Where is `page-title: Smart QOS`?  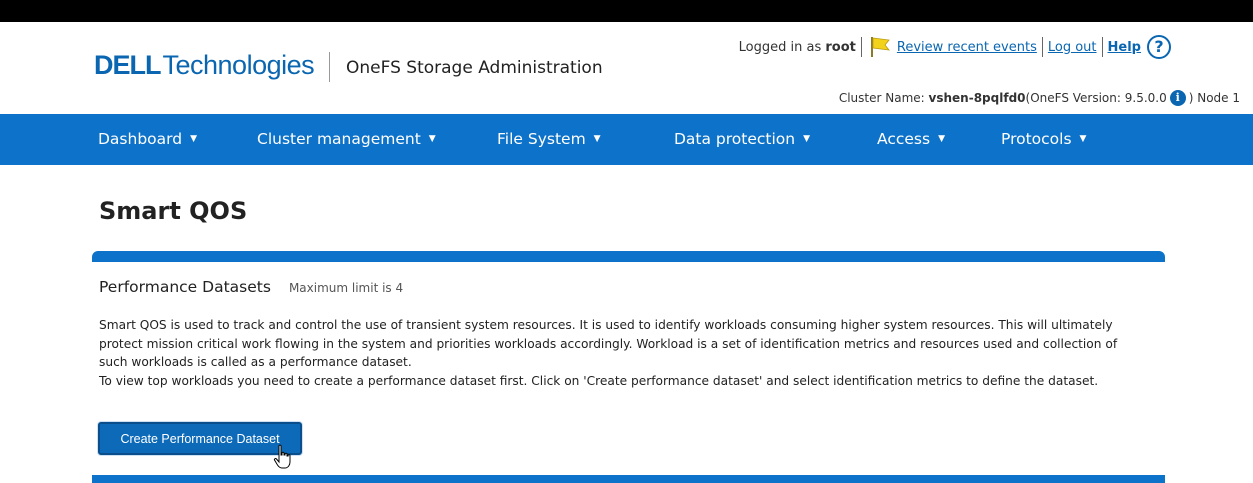
page-title: Smart QOS is located at coordinates (173, 211).